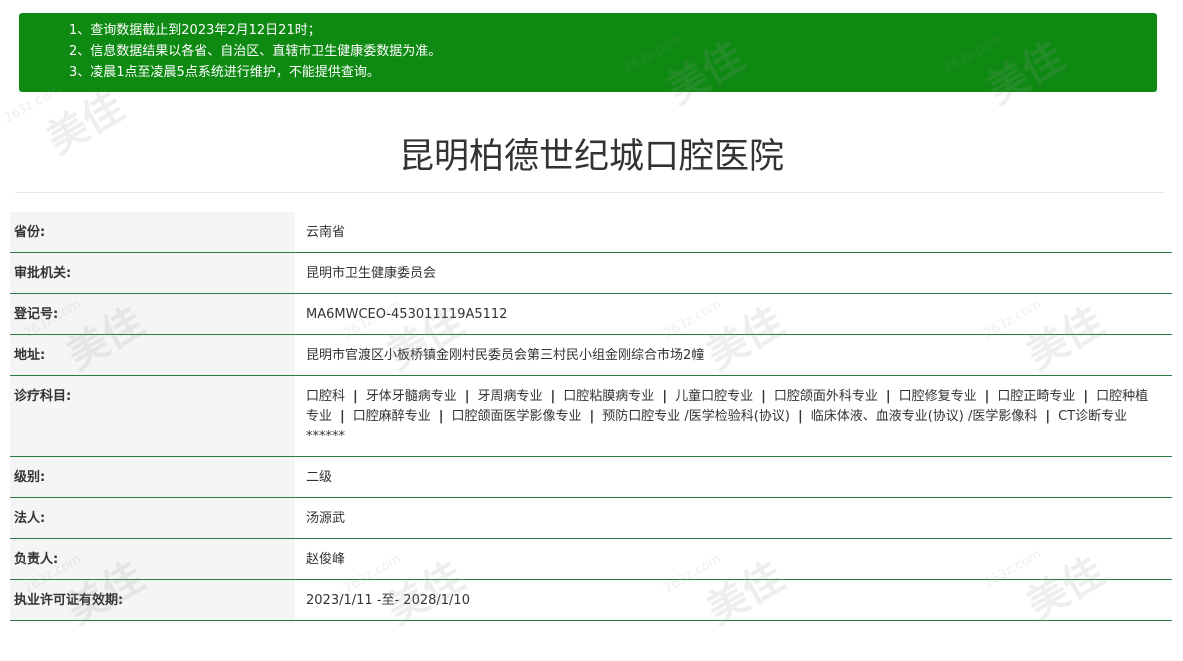 The width and height of the screenshot is (1183, 661). Describe the element at coordinates (937, 396) in the screenshot. I see `subject-item: 口腔修复专业` at that location.